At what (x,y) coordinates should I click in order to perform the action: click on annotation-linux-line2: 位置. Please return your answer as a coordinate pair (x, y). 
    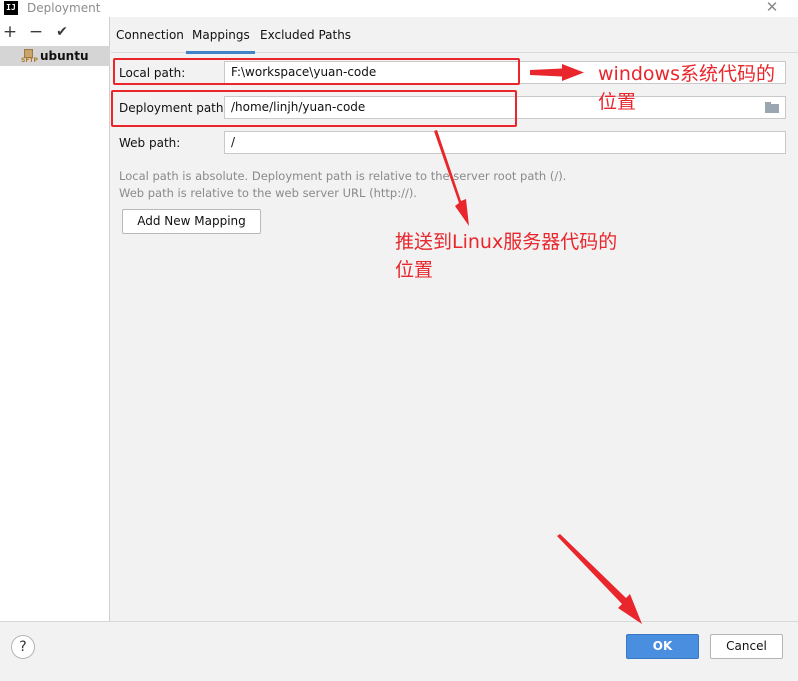
    Looking at the image, I should click on (414, 270).